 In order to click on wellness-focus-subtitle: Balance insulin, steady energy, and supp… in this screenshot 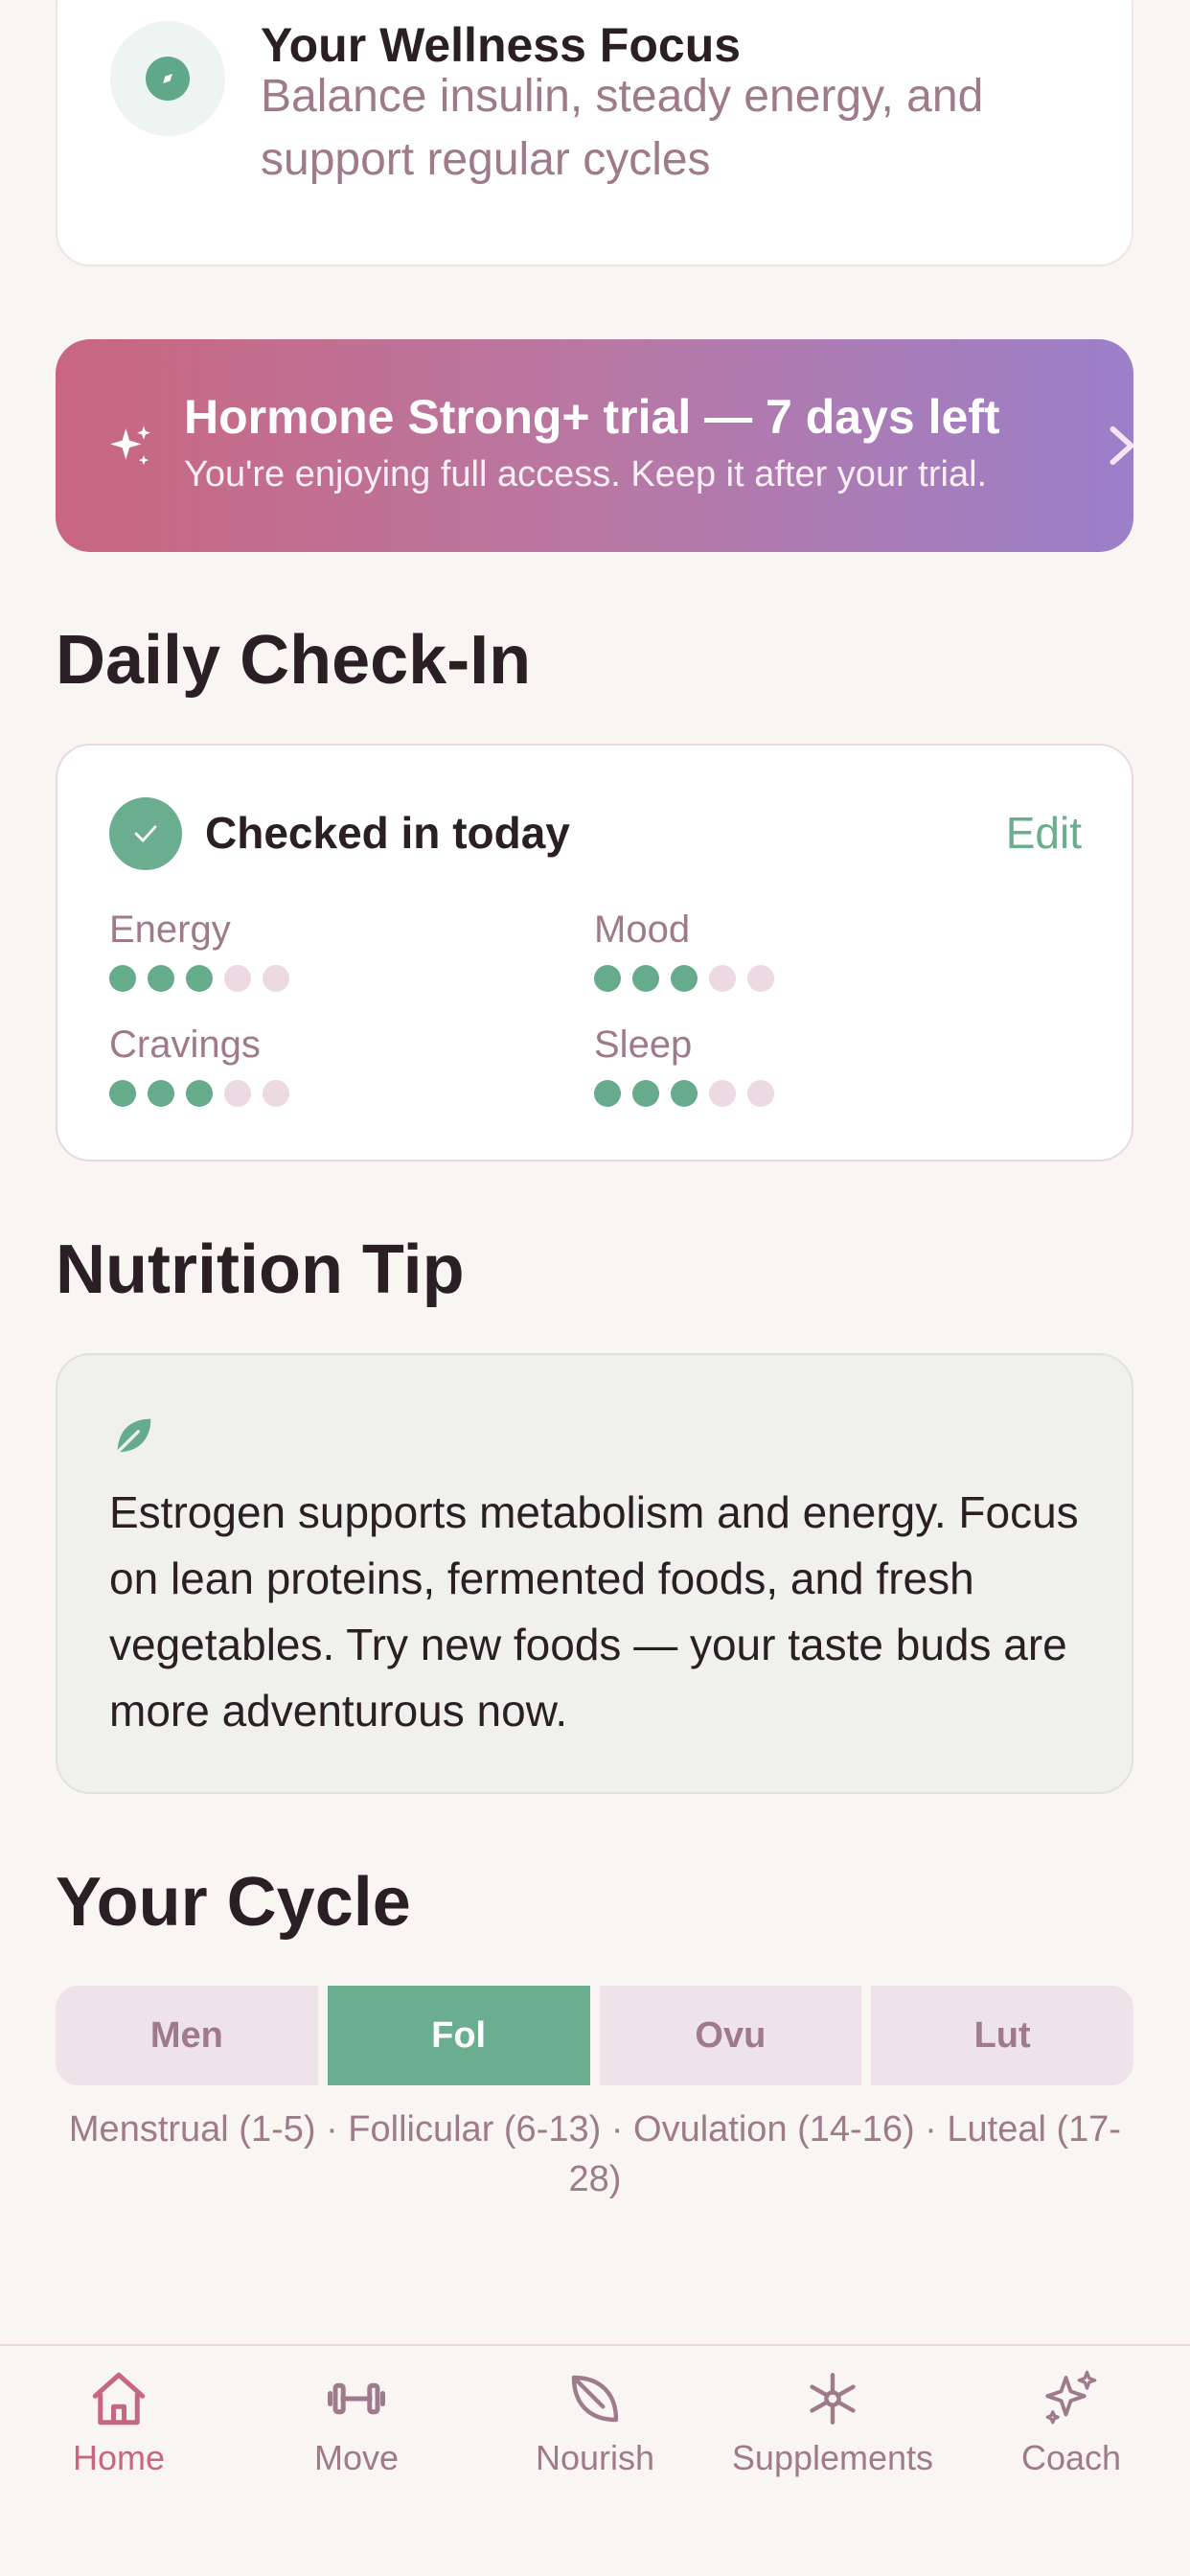, I will do `click(622, 128)`.